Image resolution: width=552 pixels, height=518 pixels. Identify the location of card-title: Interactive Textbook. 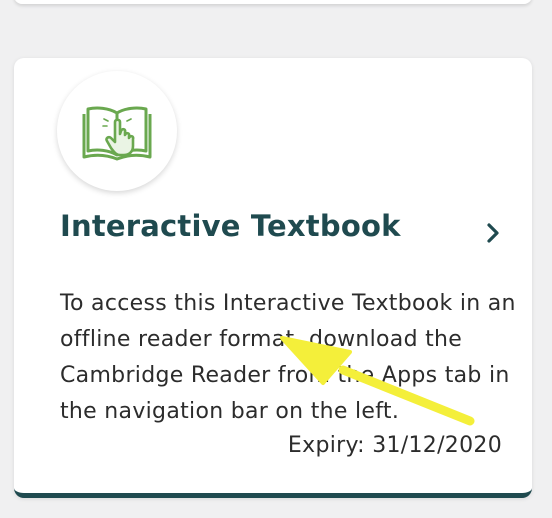
(230, 226).